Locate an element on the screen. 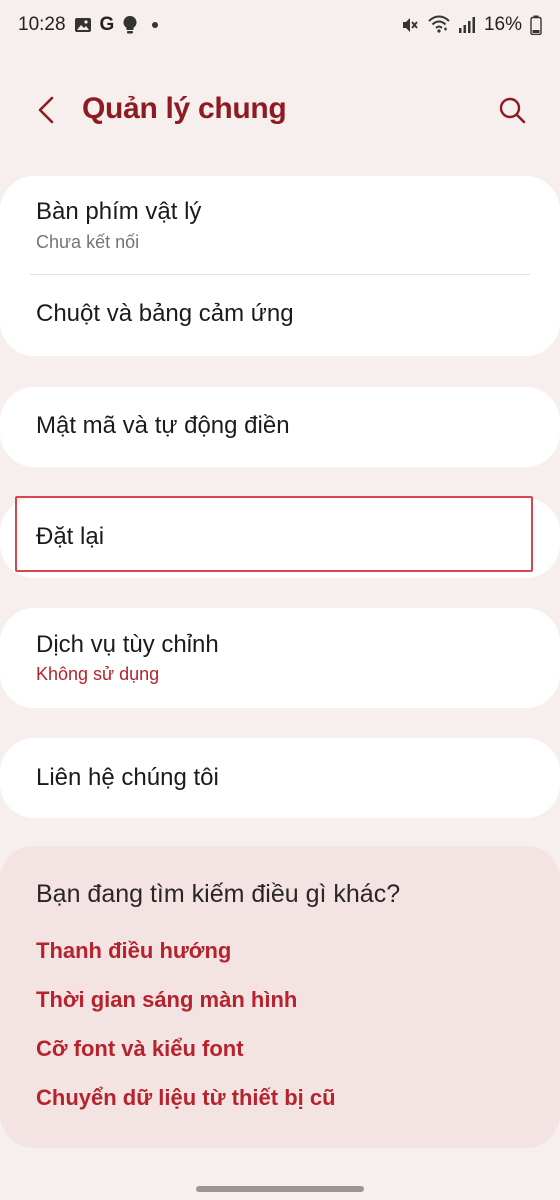  lightbulb-icon is located at coordinates (130, 25).